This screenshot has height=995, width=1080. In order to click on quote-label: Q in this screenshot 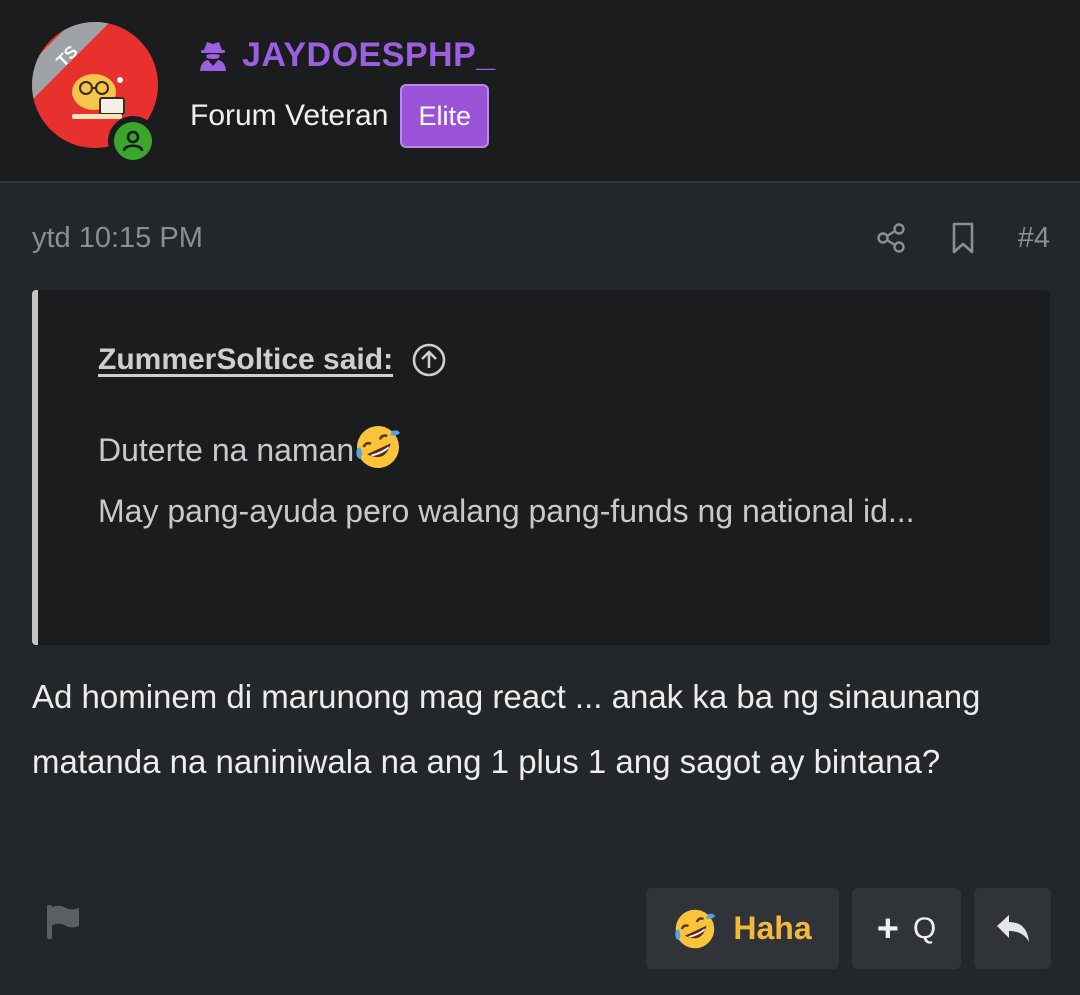, I will do `click(924, 928)`.